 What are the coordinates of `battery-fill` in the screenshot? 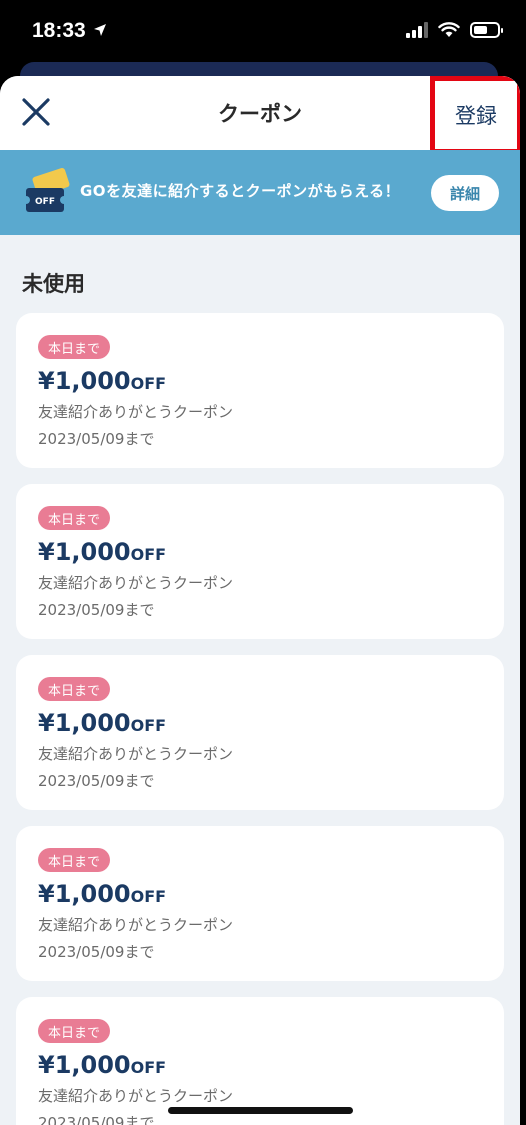 It's located at (481, 30).